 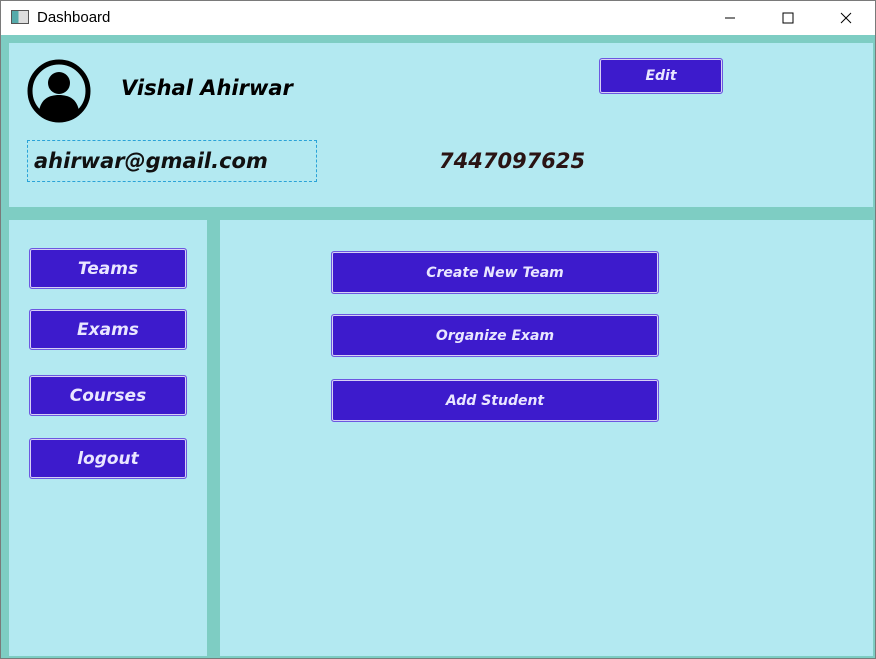 I want to click on sidebar: Teams Exams Courses logout, so click(x=108, y=438).